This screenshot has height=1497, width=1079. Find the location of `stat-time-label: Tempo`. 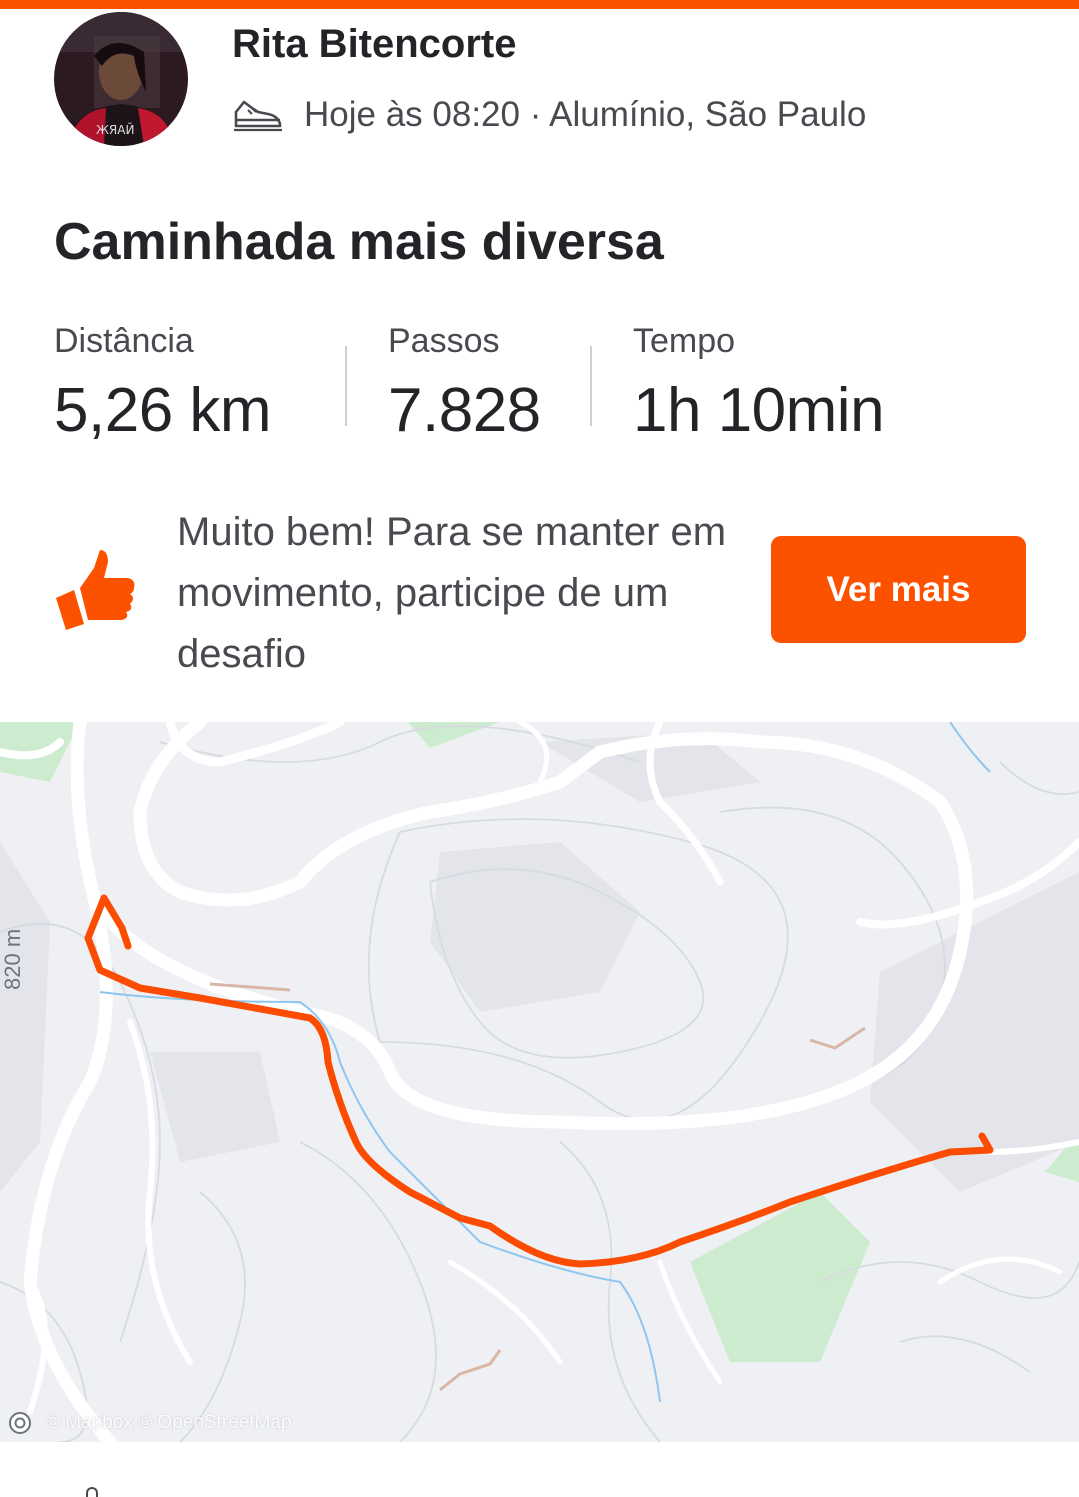

stat-time-label: Tempo is located at coordinates (684, 341).